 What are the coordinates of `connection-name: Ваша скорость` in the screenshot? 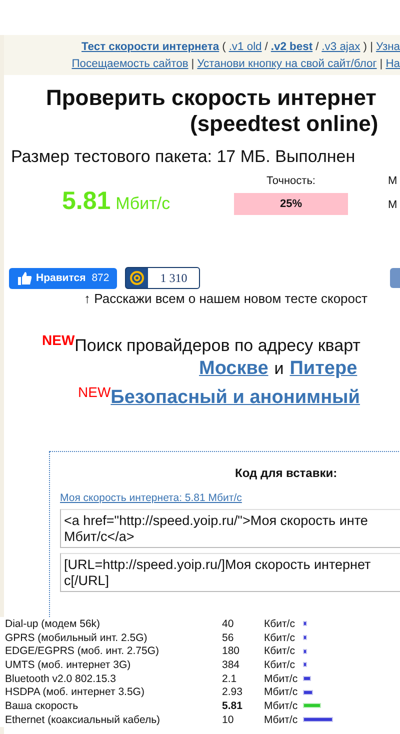 It's located at (42, 706).